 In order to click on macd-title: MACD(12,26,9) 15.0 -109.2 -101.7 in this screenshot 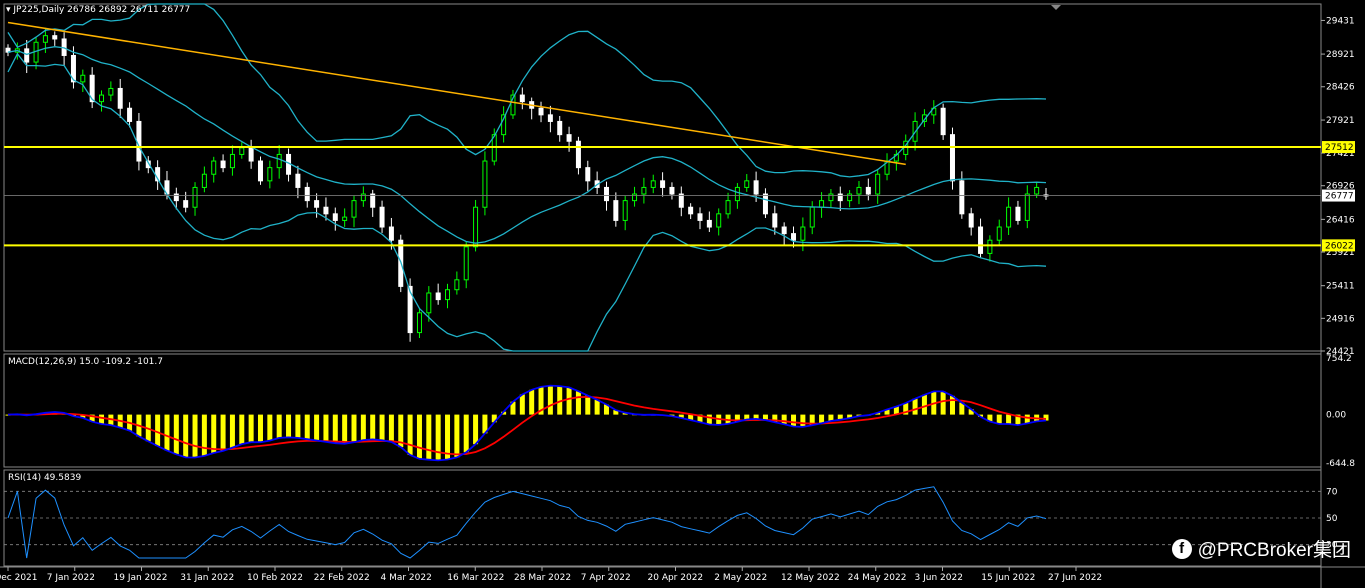, I will do `click(85, 362)`.